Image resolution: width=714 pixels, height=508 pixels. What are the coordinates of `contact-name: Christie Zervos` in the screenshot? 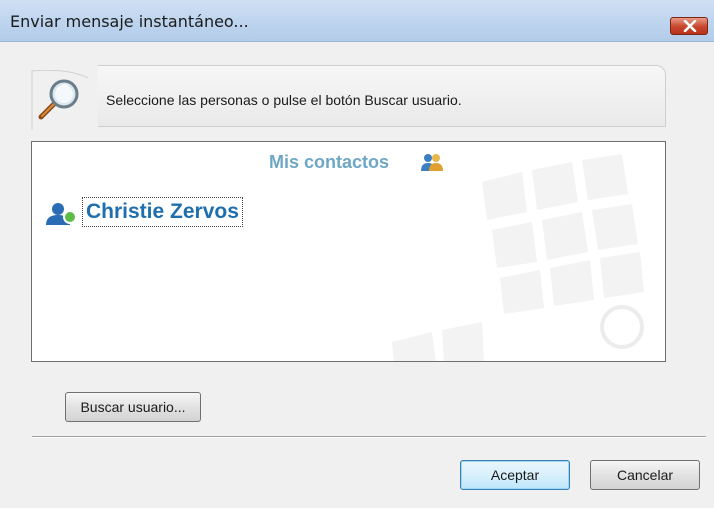 It's located at (162, 212).